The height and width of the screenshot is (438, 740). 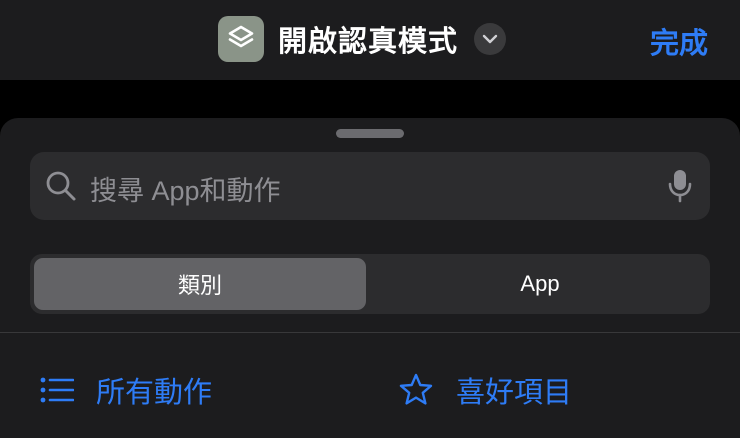 I want to click on divider, so click(x=370, y=332).